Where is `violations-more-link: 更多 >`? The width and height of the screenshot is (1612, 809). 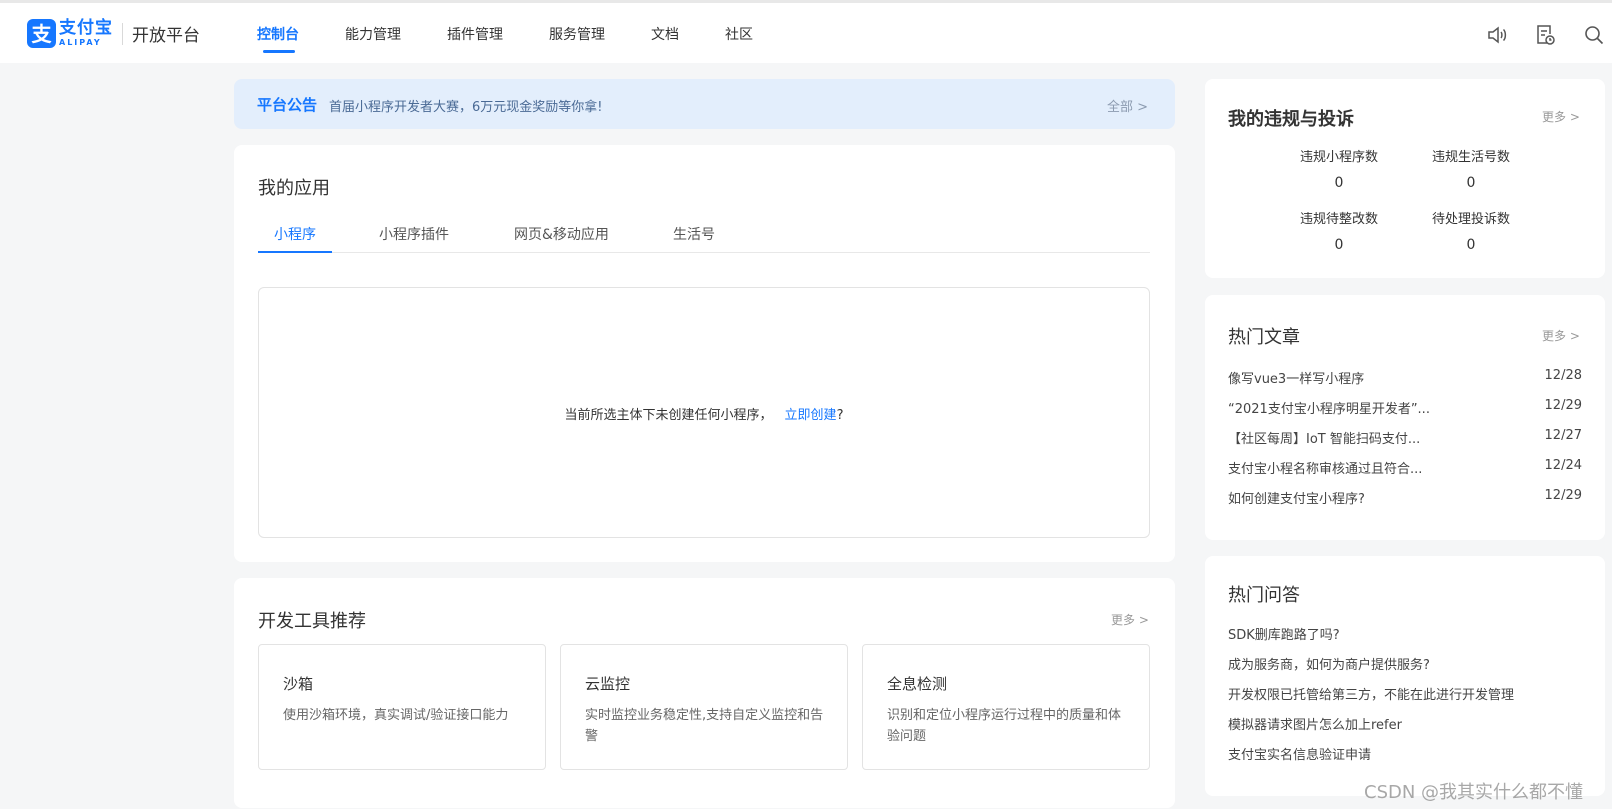 violations-more-link: 更多 > is located at coordinates (1561, 116).